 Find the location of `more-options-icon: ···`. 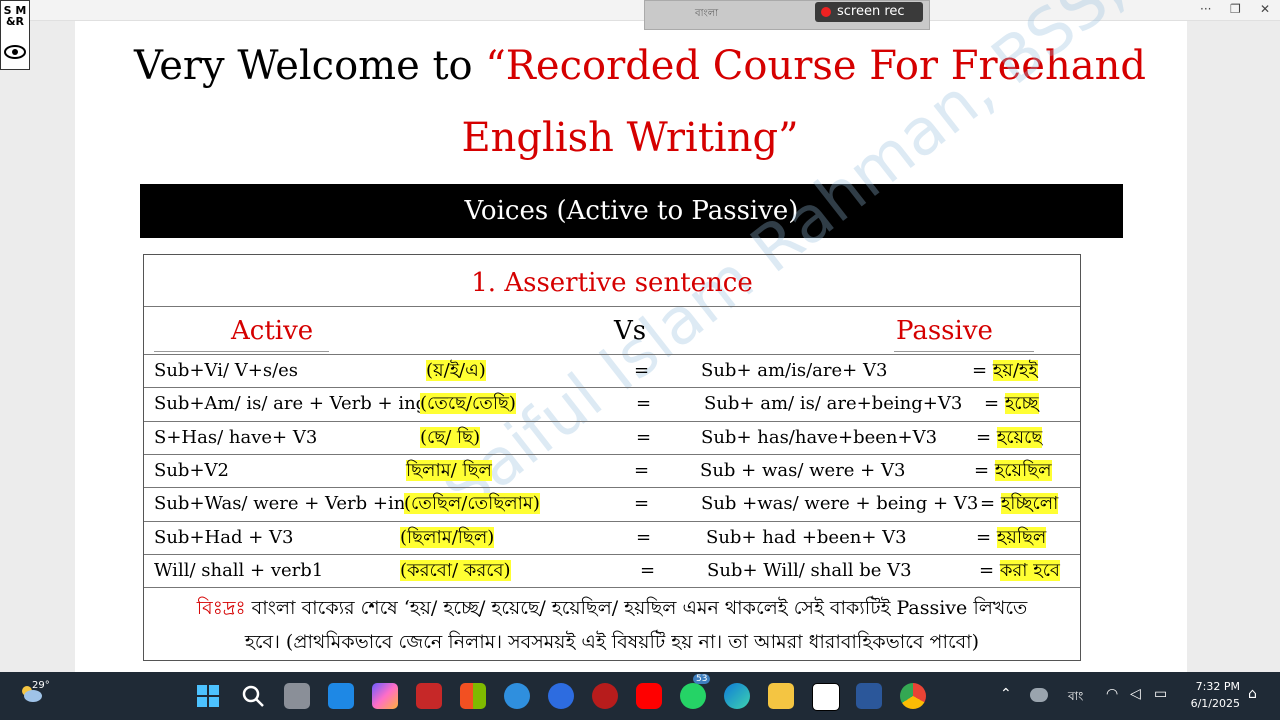

more-options-icon: ··· is located at coordinates (1205, 9).